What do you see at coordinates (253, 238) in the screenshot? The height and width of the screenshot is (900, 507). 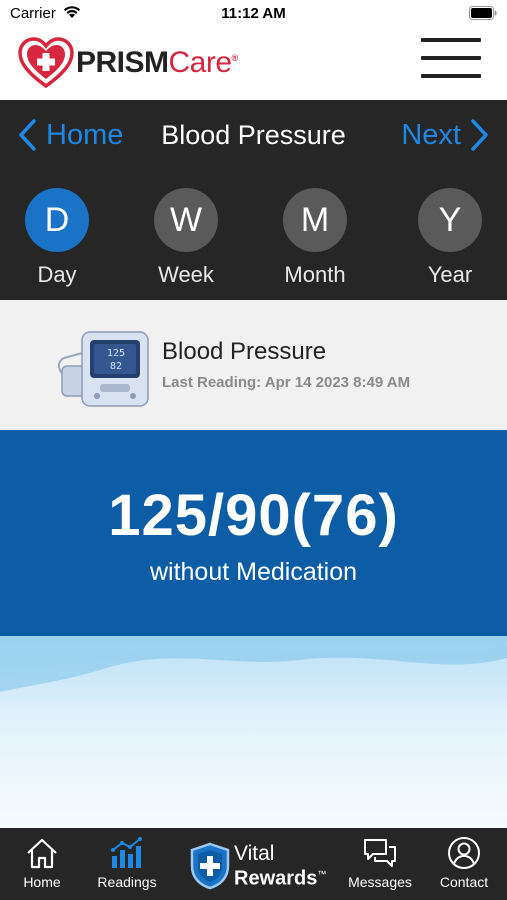 I see `period-selector: D Day W Week M Month Y Year` at bounding box center [253, 238].